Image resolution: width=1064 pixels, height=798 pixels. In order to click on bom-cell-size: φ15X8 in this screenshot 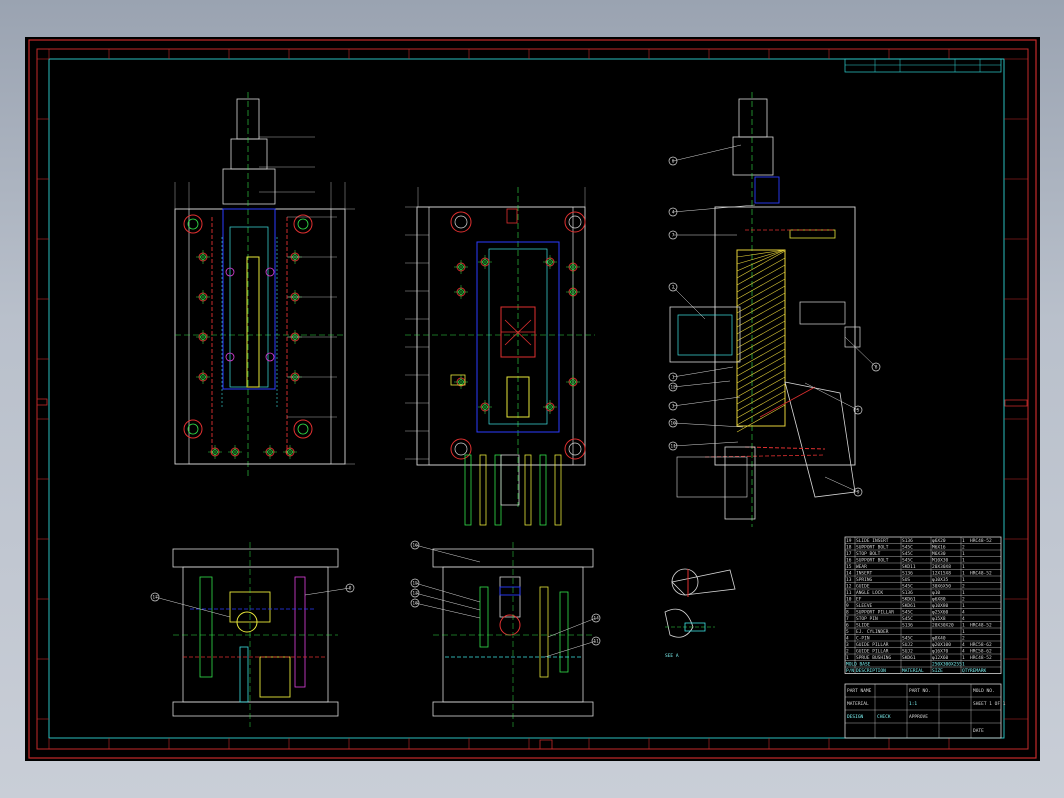, I will do `click(939, 619)`.